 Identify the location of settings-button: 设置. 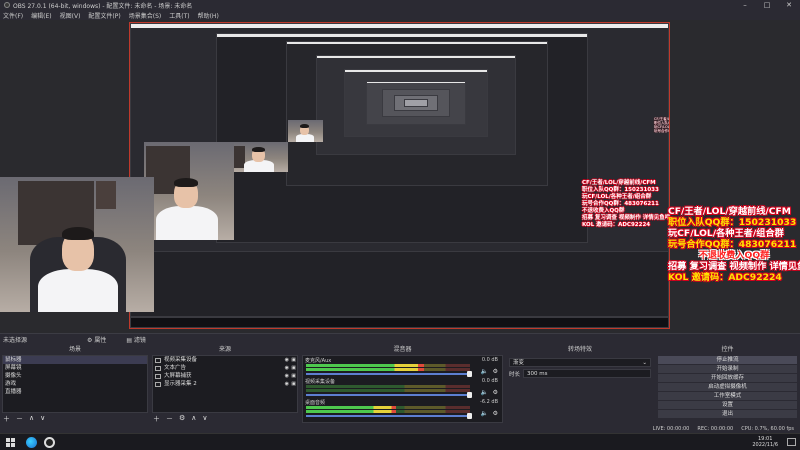
(727, 405).